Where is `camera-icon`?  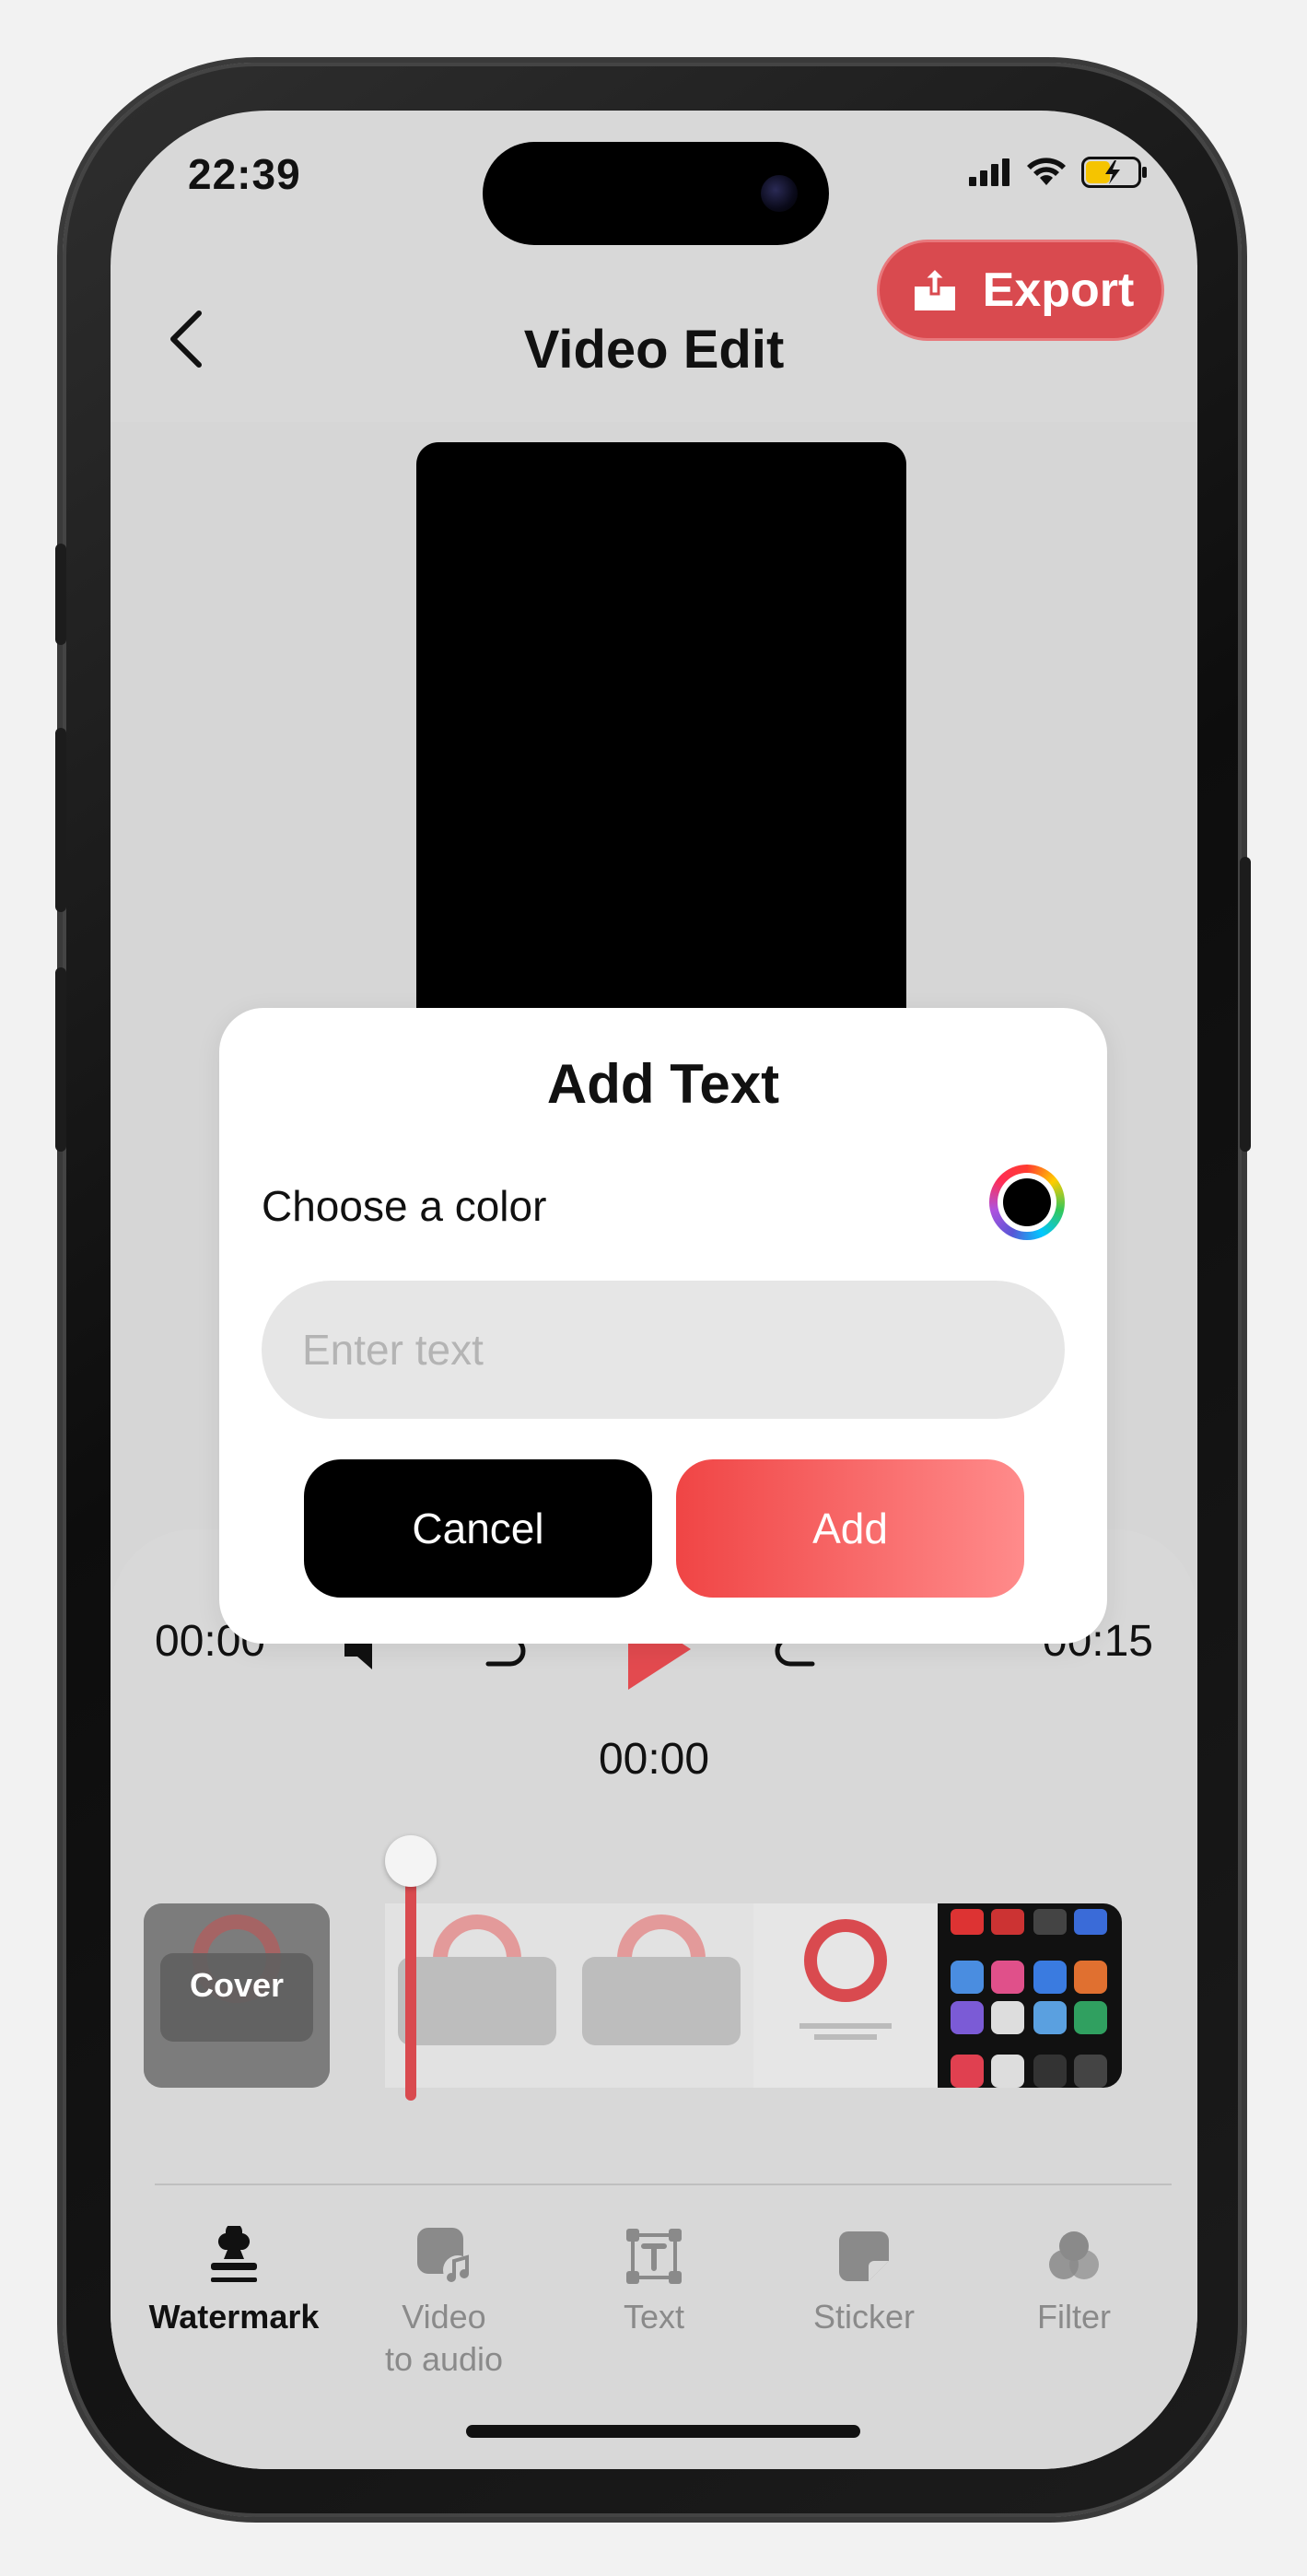 camera-icon is located at coordinates (780, 193).